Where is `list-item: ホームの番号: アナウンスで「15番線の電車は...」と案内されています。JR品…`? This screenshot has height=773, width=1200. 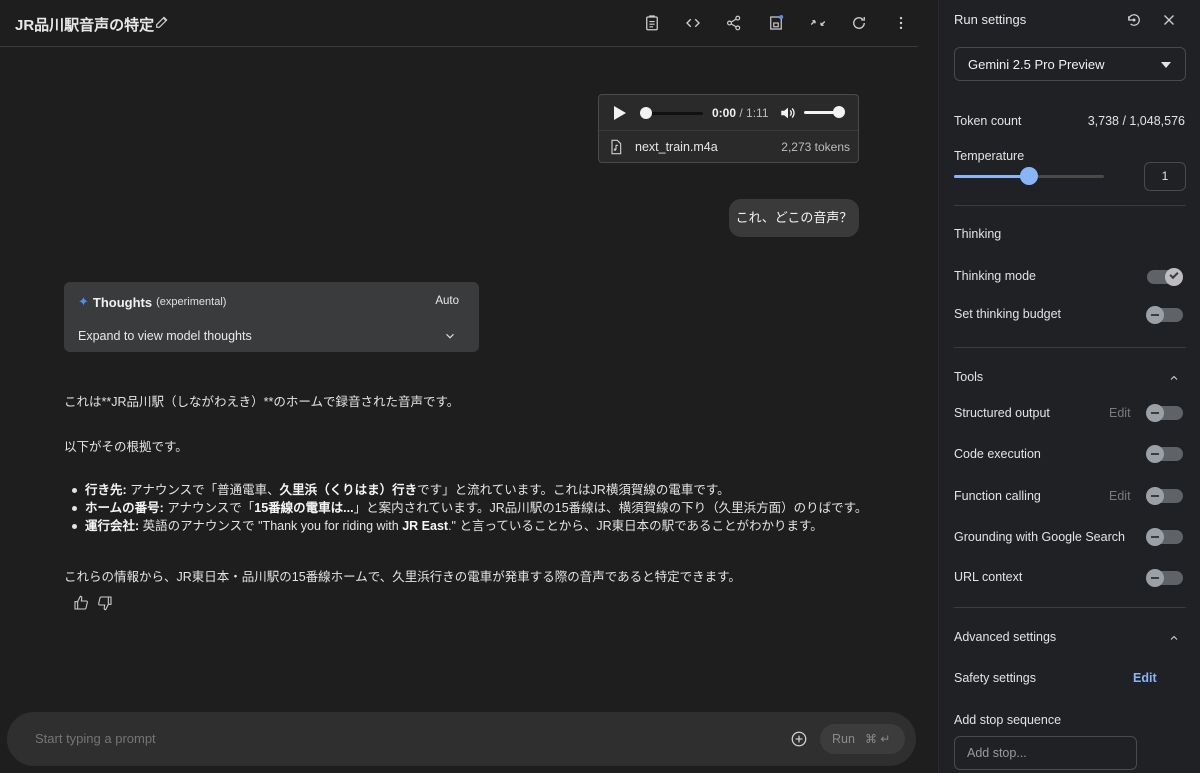 list-item: ホームの番号: アナウンスで「15番線の電車は...」と案内されています。JR品… is located at coordinates (469, 508).